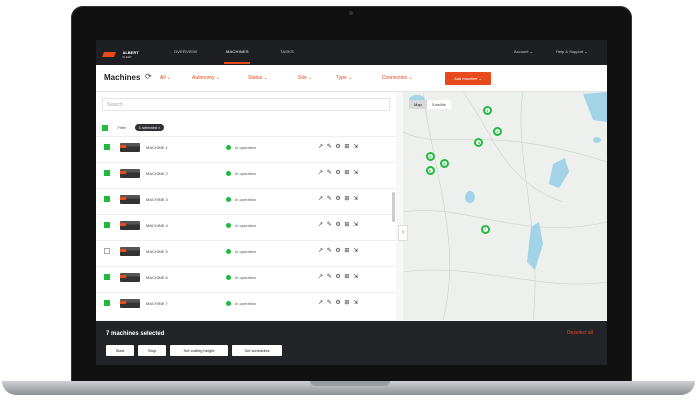  I want to click on machine-name: MACHINE 6, so click(157, 277).